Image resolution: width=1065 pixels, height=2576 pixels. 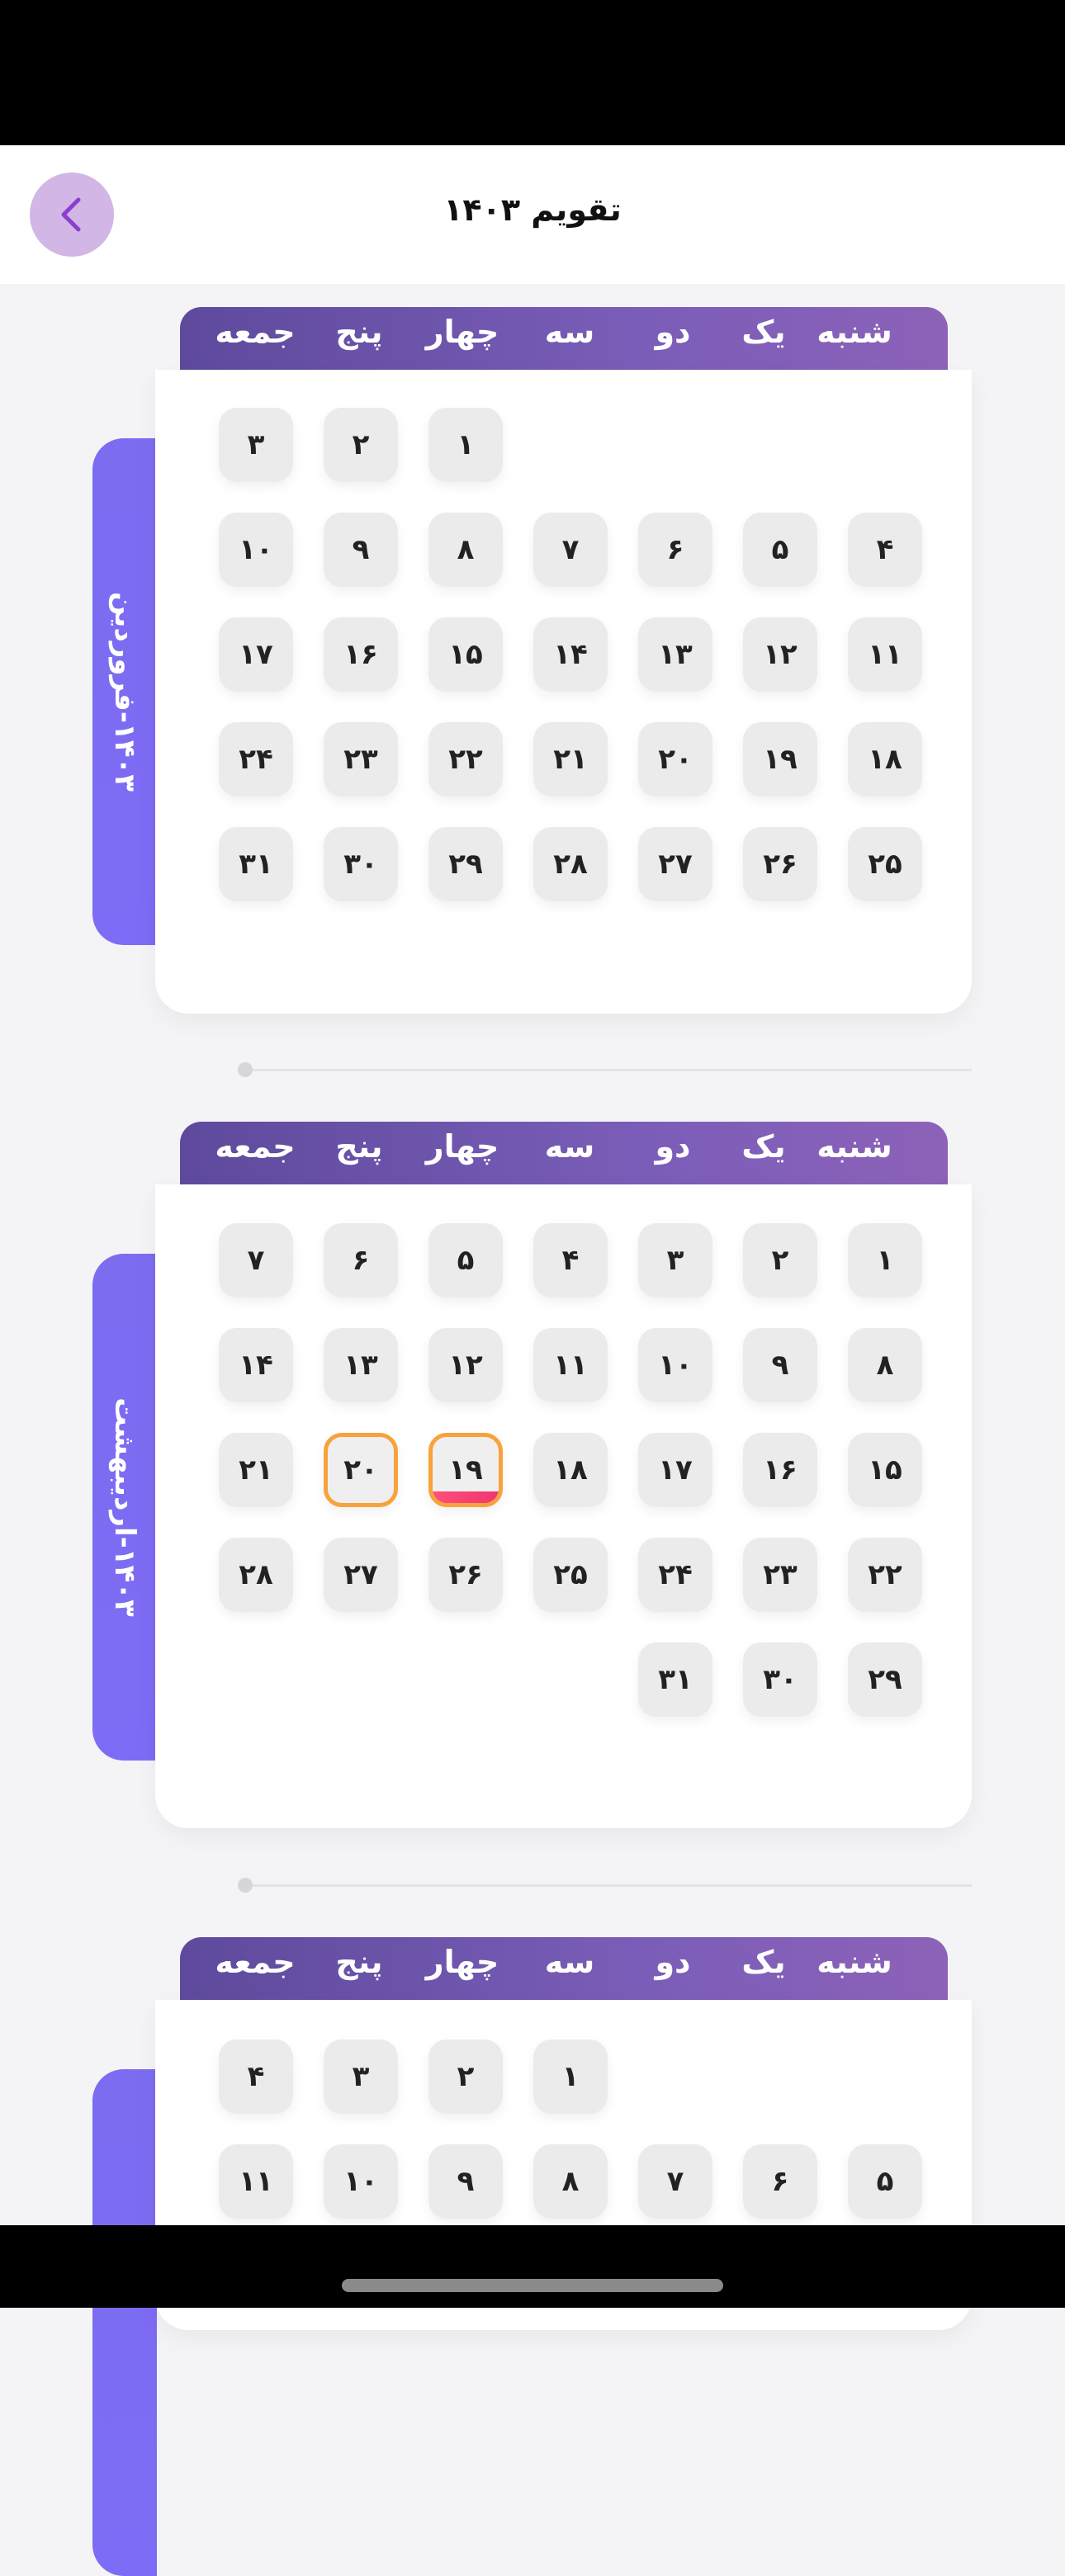 I want to click on status-bar, so click(x=532, y=72).